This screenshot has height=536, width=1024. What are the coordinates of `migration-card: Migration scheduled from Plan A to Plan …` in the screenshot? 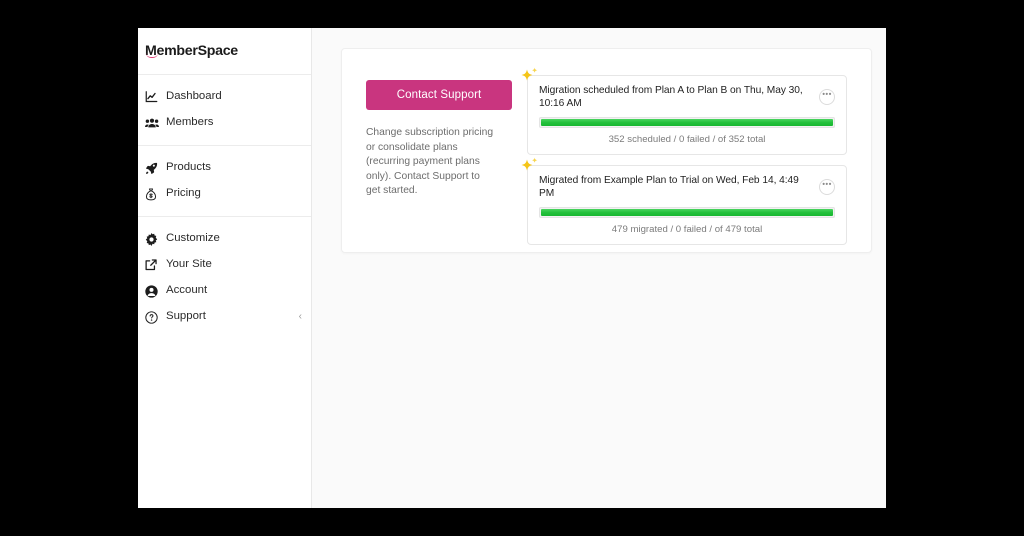 It's located at (684, 111).